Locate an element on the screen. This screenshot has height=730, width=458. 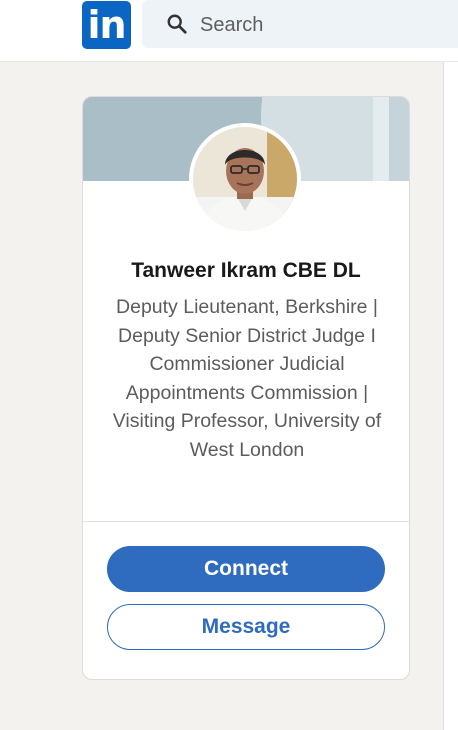
search-input is located at coordinates (325, 25).